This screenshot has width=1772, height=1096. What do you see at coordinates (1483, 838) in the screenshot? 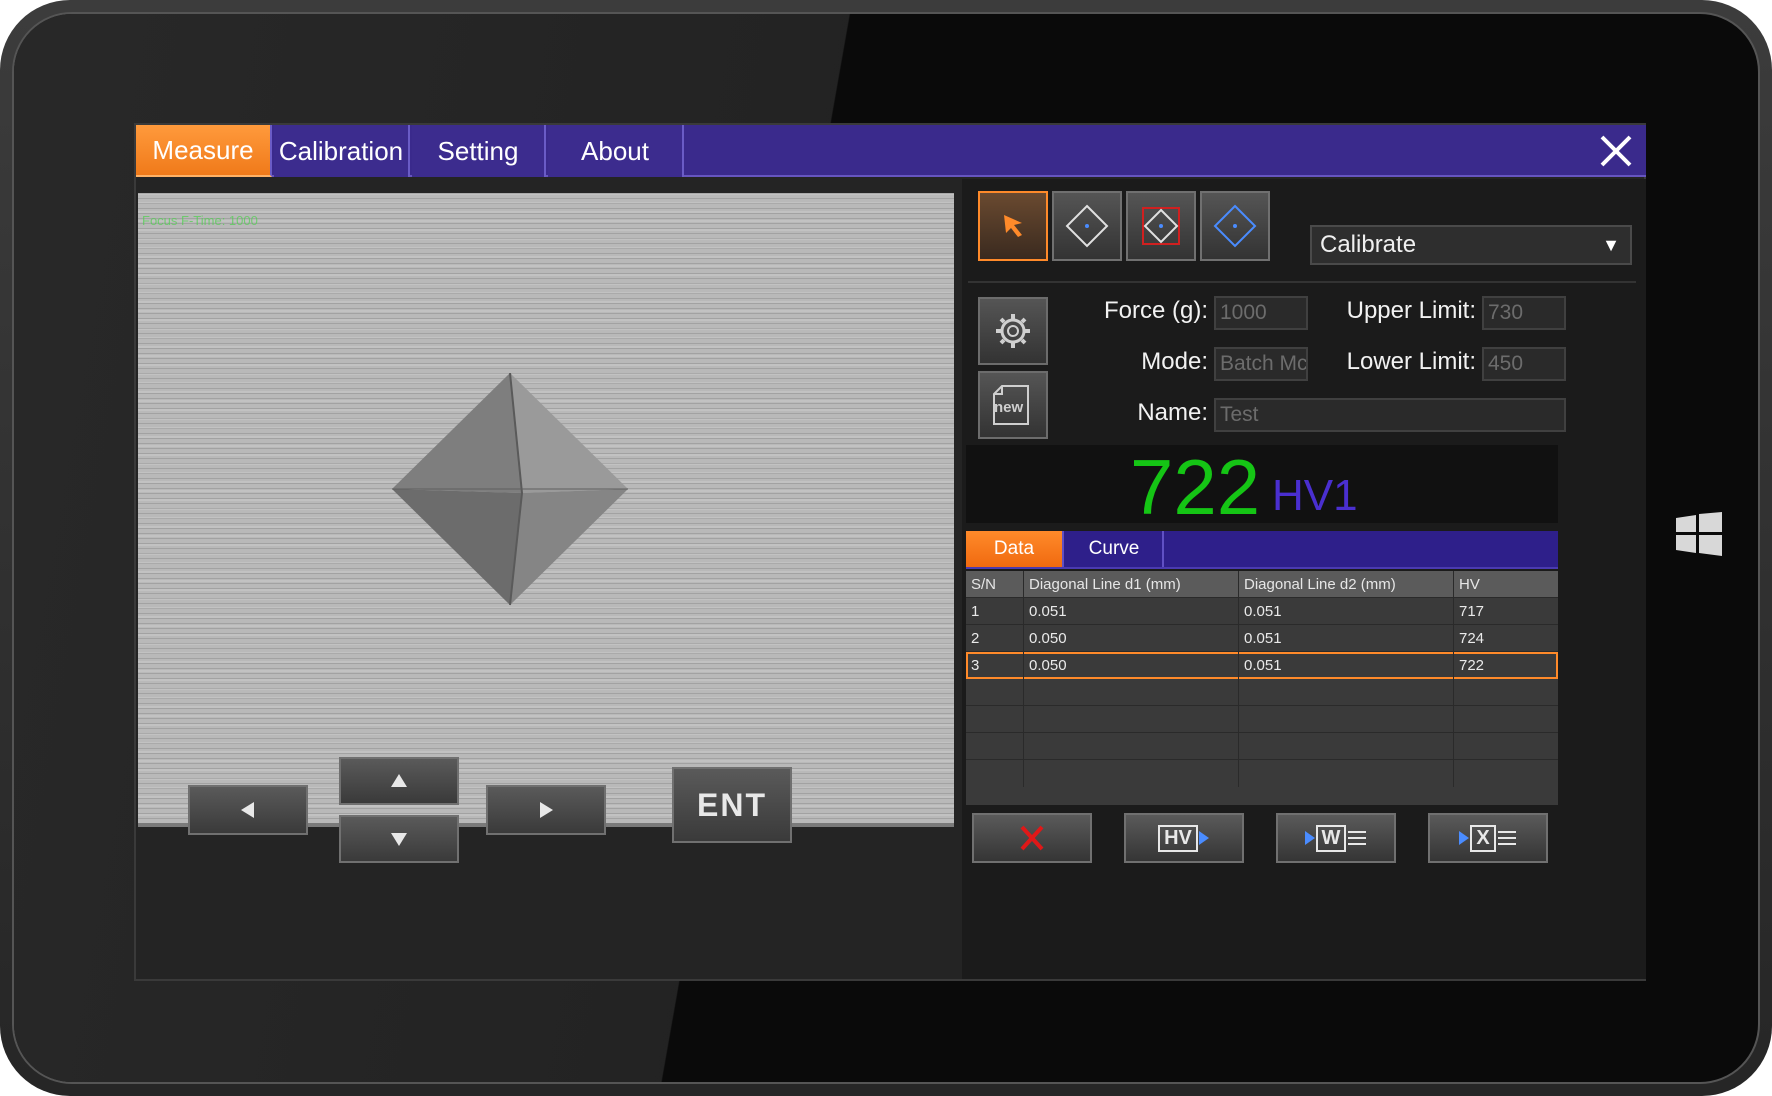
I see `excel-button-label: X` at bounding box center [1483, 838].